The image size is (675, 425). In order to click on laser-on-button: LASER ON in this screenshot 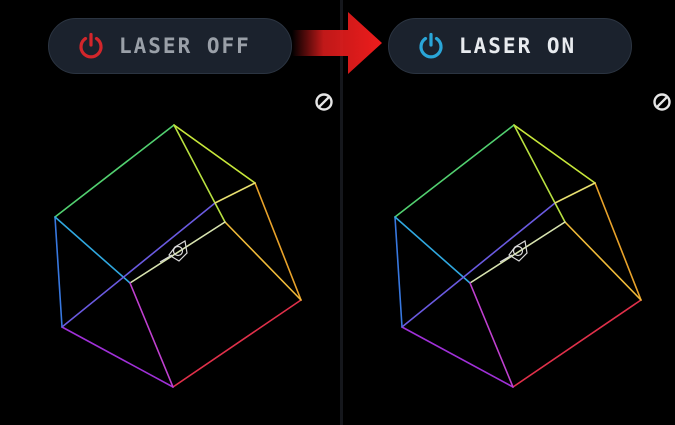, I will do `click(510, 46)`.